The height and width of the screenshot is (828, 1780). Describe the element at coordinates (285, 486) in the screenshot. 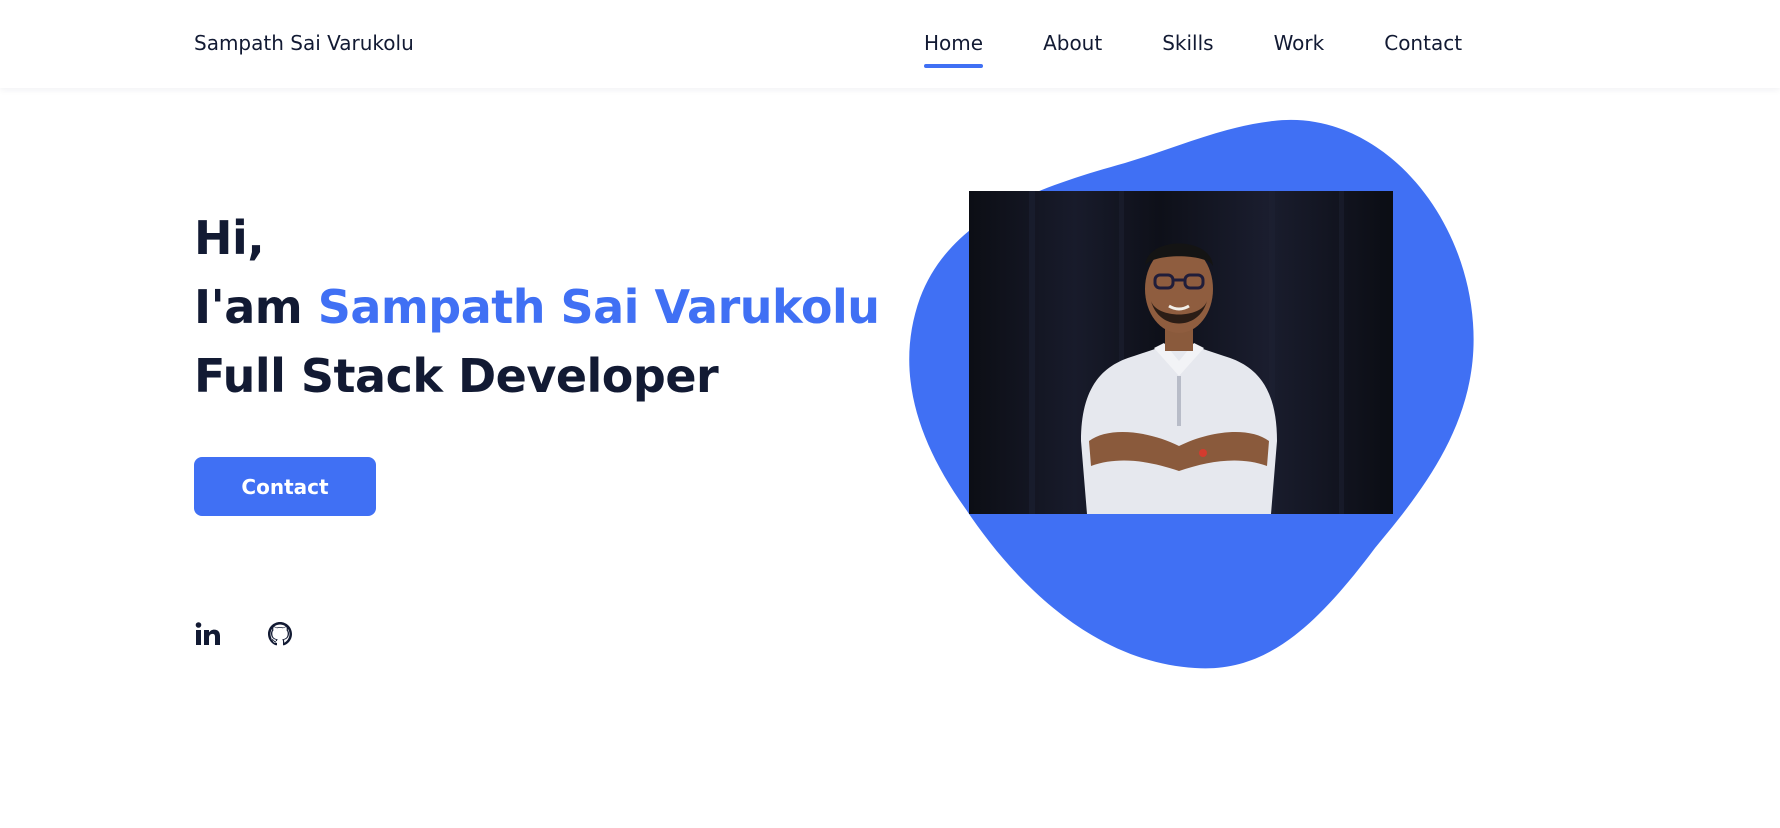

I see `contact-button: Contact` at that location.